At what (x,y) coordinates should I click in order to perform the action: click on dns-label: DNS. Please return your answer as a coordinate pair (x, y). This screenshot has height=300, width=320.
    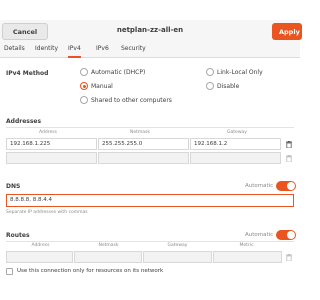
    Looking at the image, I should click on (13, 186).